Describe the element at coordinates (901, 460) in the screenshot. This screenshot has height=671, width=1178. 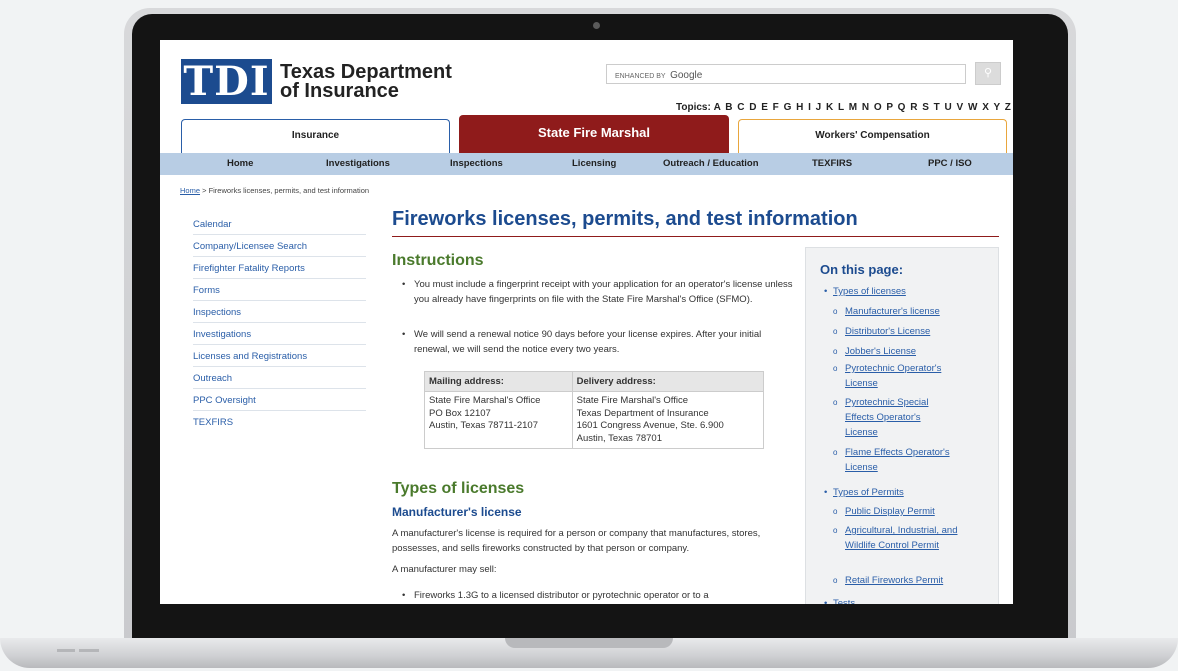
I see `toc-link-flame-effects: Flame Effects Operator's License` at that location.